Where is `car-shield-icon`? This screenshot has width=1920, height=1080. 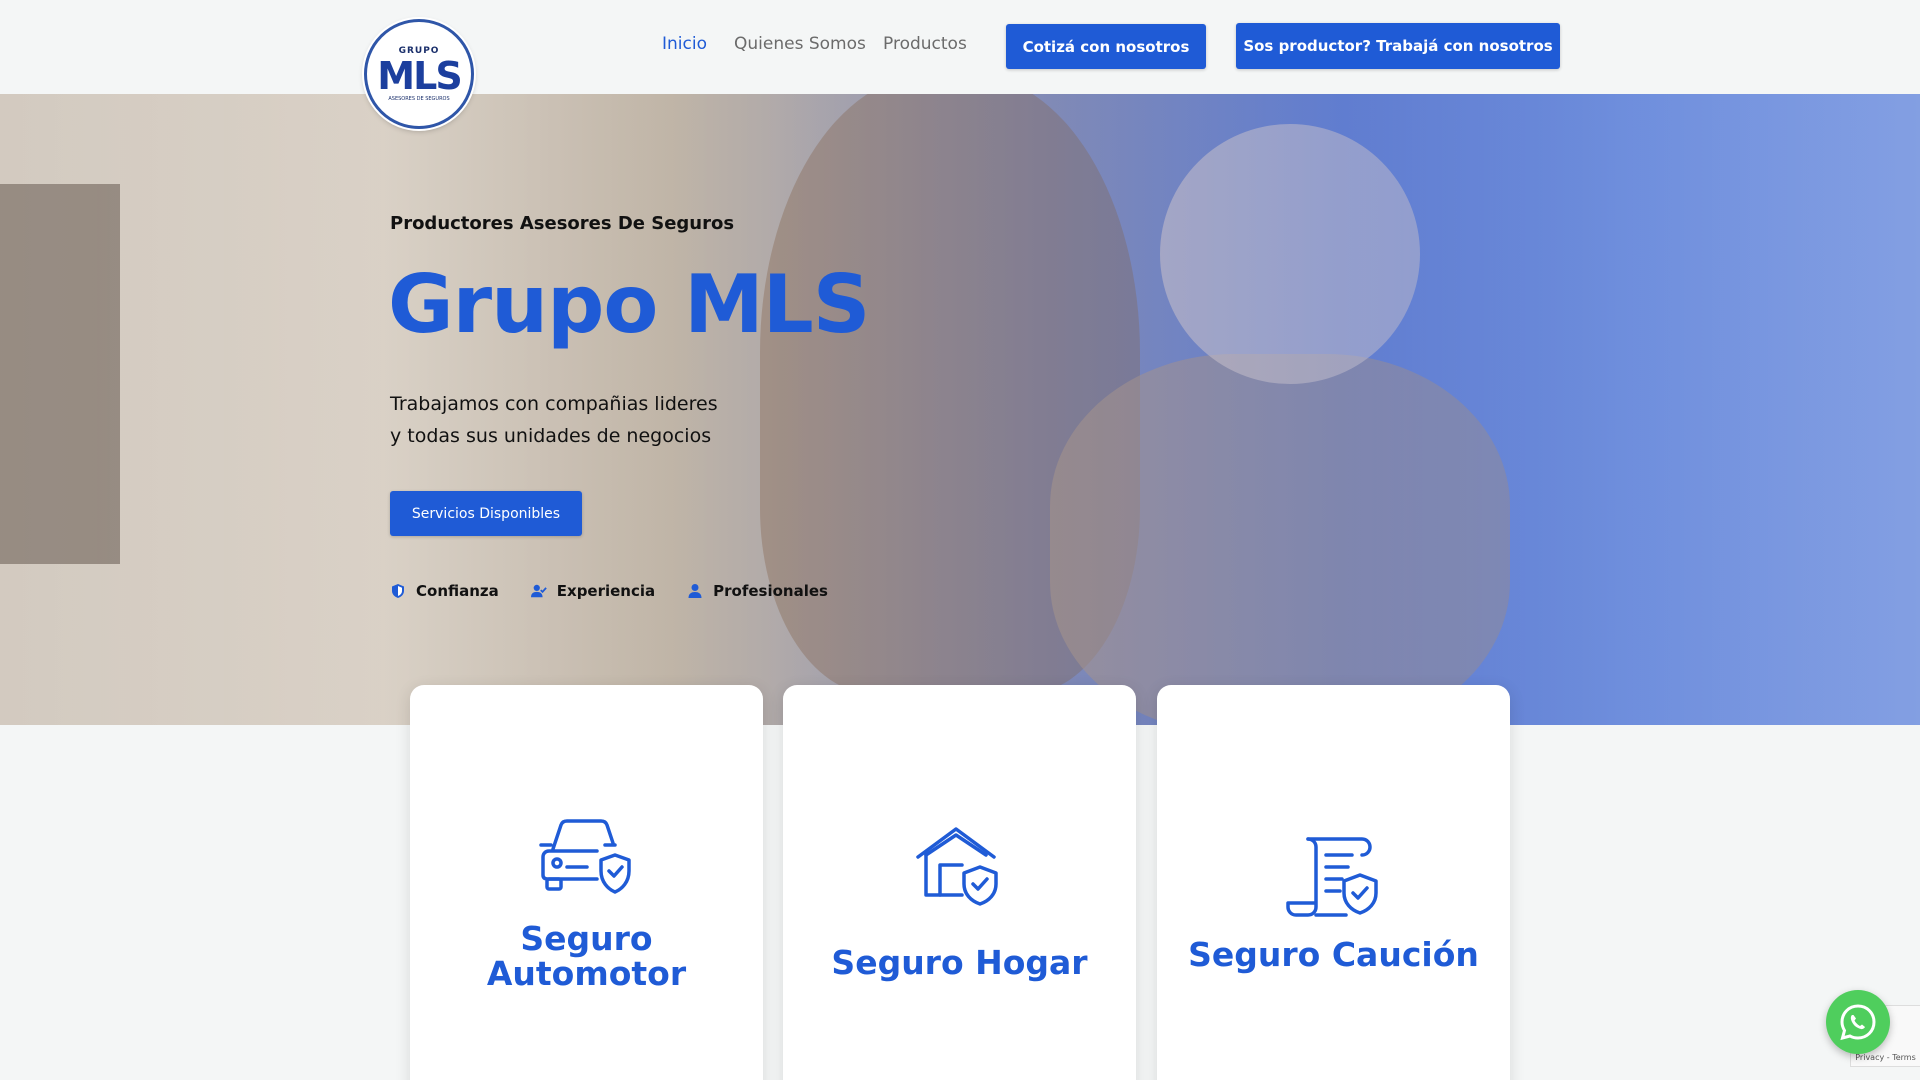
car-shield-icon is located at coordinates (584, 856).